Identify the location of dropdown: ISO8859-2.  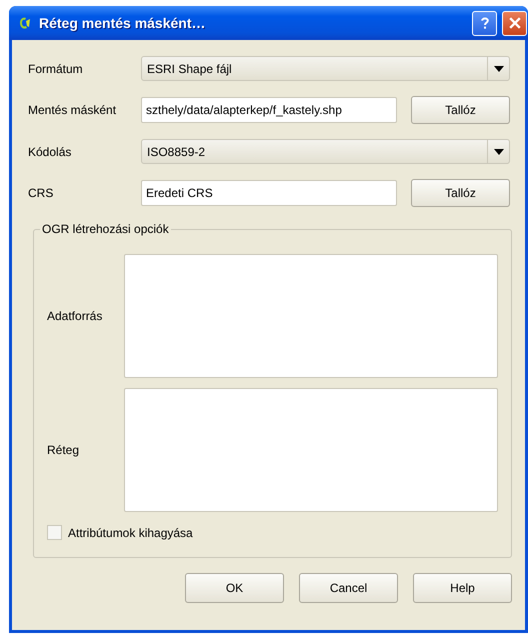
(325, 151).